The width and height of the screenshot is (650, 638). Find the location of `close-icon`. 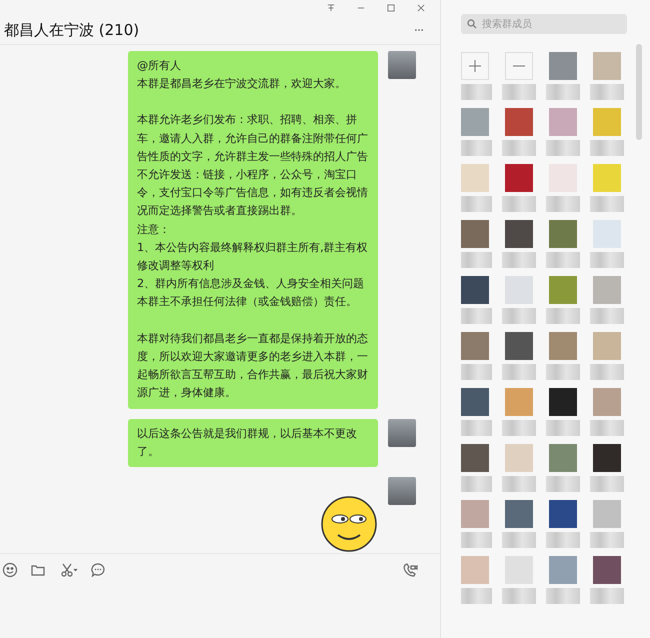

close-icon is located at coordinates (421, 8).